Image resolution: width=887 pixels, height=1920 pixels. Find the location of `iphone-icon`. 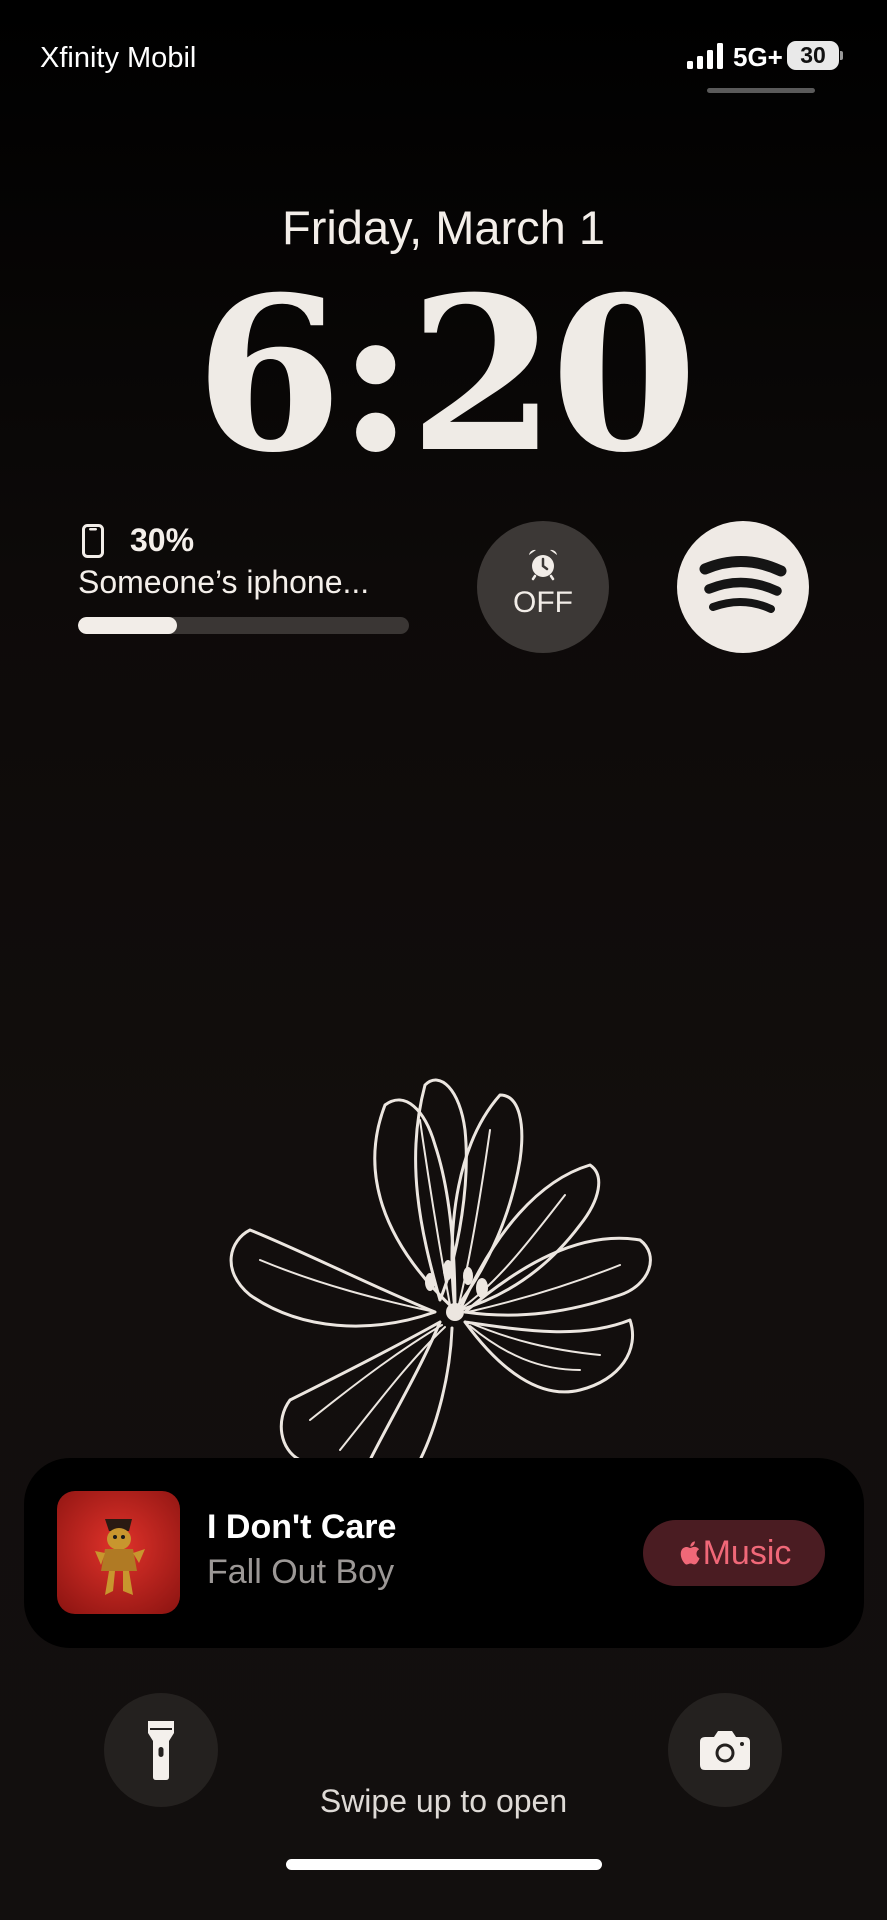

iphone-icon is located at coordinates (93, 541).